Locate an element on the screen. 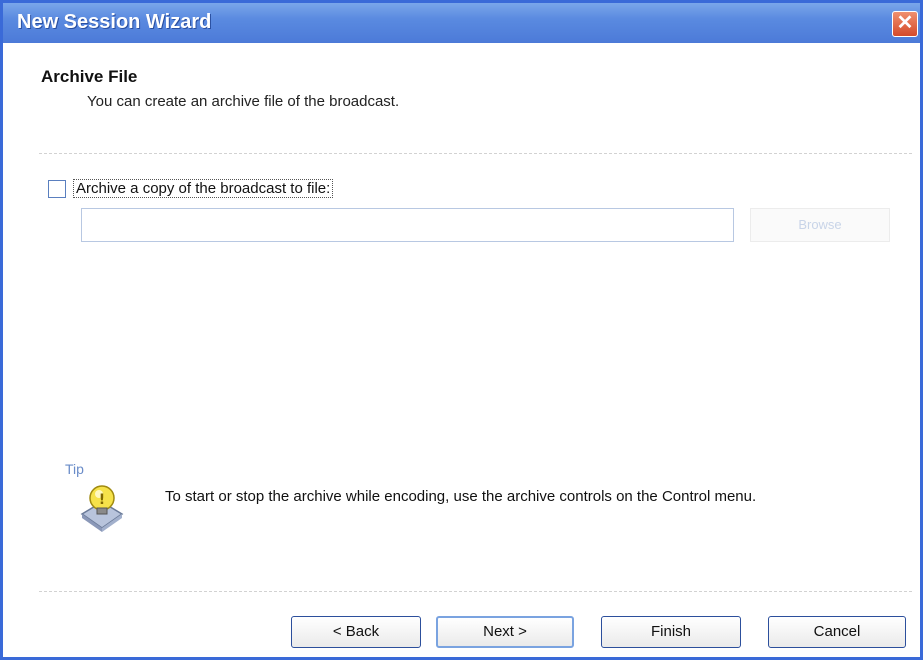  archive-checkbox-label: Archive a copy of the broadcast to file: is located at coordinates (203, 188).